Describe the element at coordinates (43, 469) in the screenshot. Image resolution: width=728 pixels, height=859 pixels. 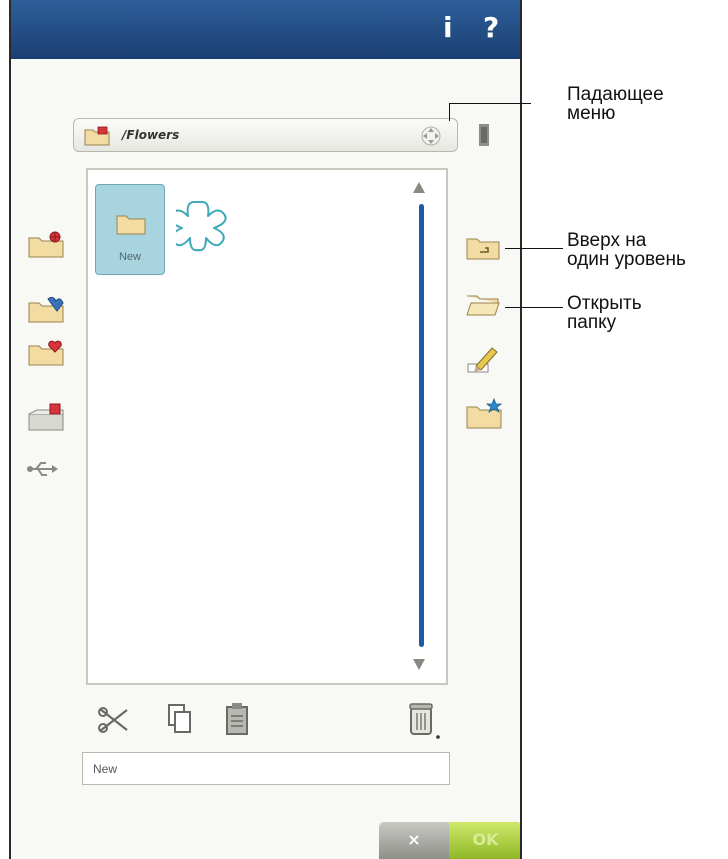
I see `usb-icon` at that location.